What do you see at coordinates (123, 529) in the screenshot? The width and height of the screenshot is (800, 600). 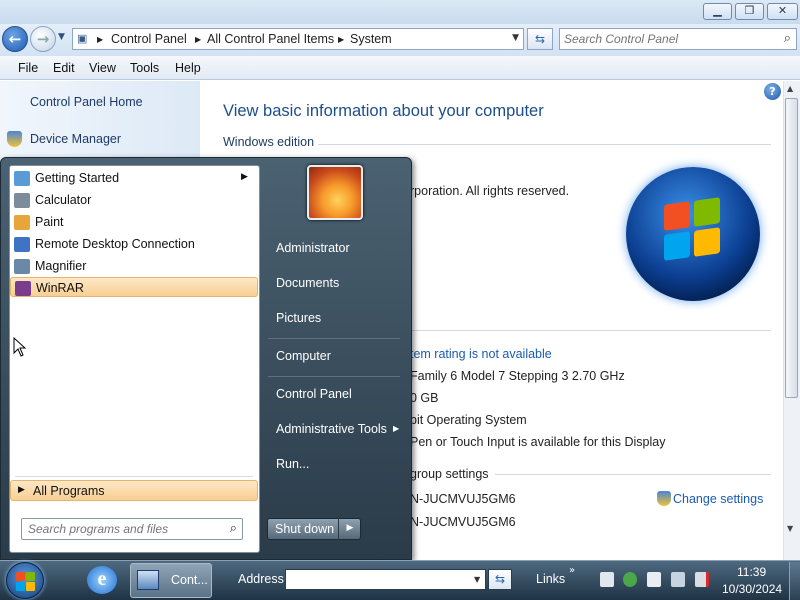 I see `start-search-input` at bounding box center [123, 529].